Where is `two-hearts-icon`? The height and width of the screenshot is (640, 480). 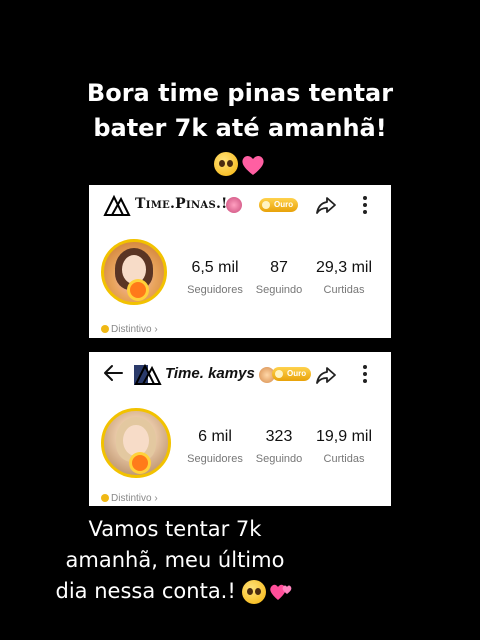
two-hearts-icon is located at coordinates (281, 592).